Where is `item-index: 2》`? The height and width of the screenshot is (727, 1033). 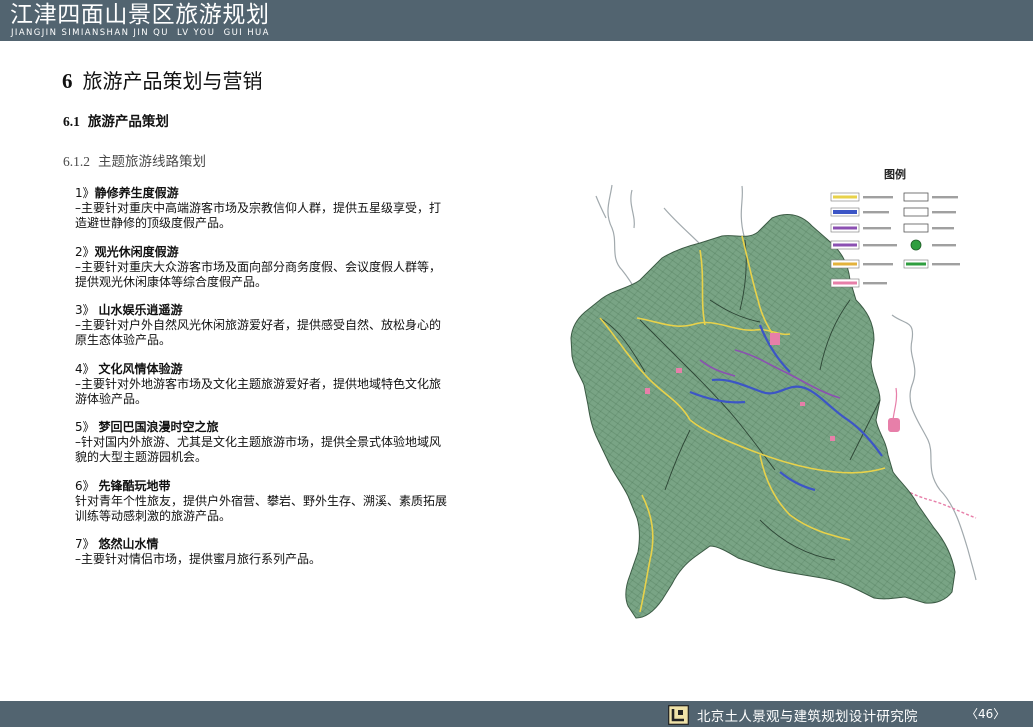
item-index: 2》 is located at coordinates (85, 251).